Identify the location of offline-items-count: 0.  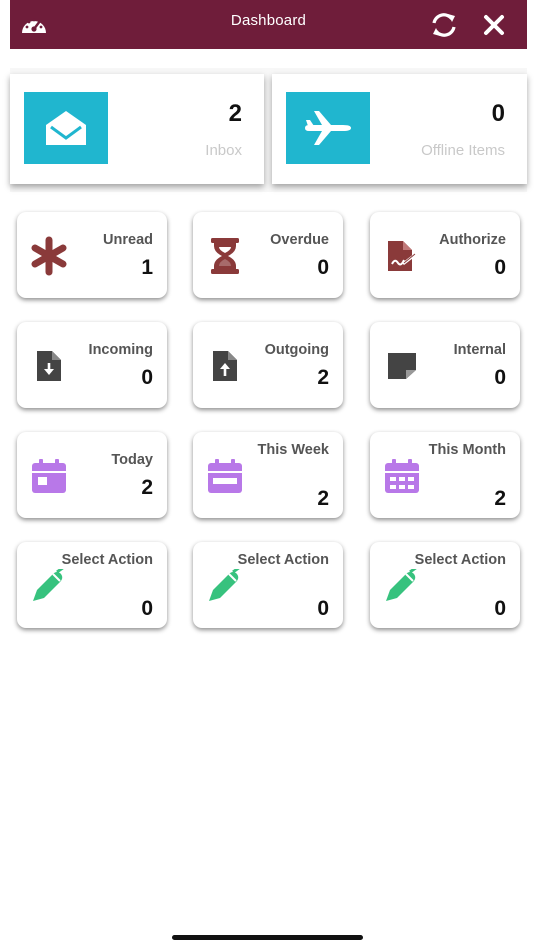
(498, 113).